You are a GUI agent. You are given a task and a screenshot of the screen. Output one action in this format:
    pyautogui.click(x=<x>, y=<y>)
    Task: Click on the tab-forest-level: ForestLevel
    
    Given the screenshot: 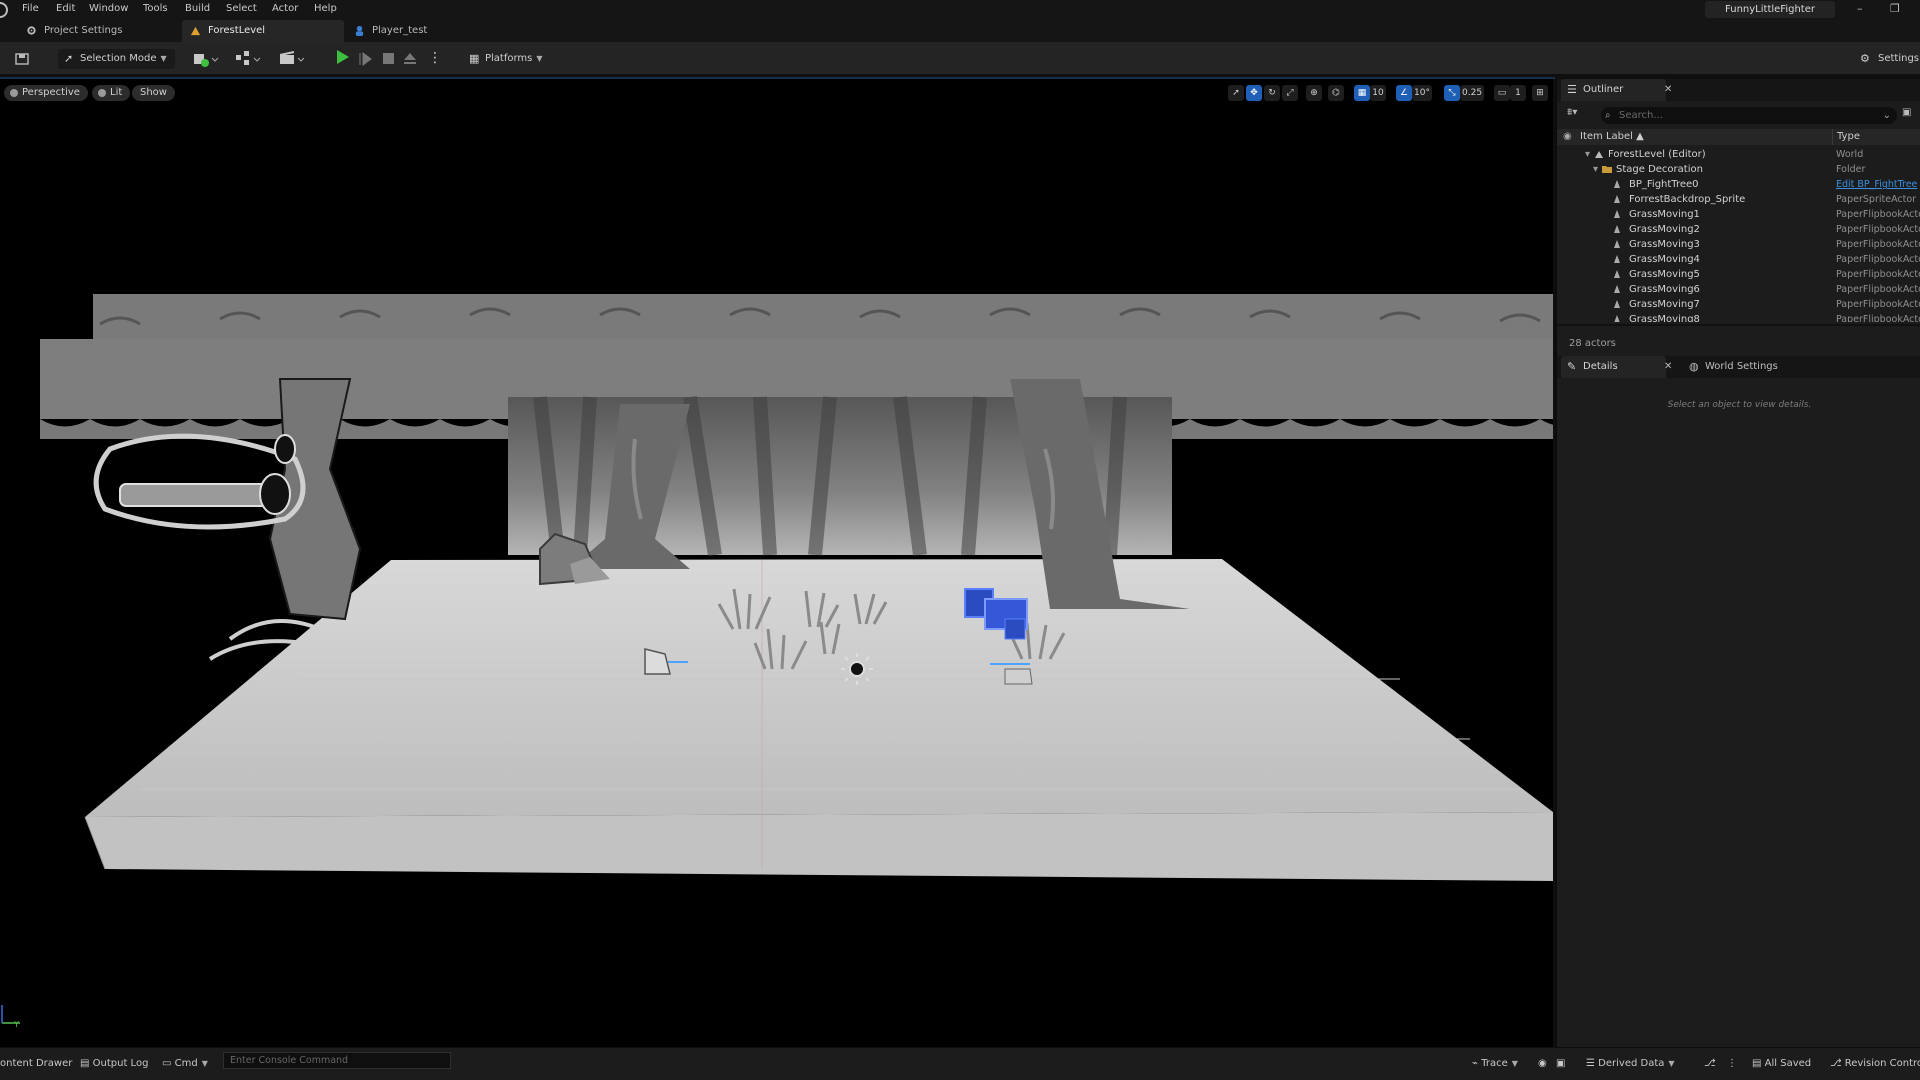 What is the action you would take?
    pyautogui.click(x=263, y=31)
    